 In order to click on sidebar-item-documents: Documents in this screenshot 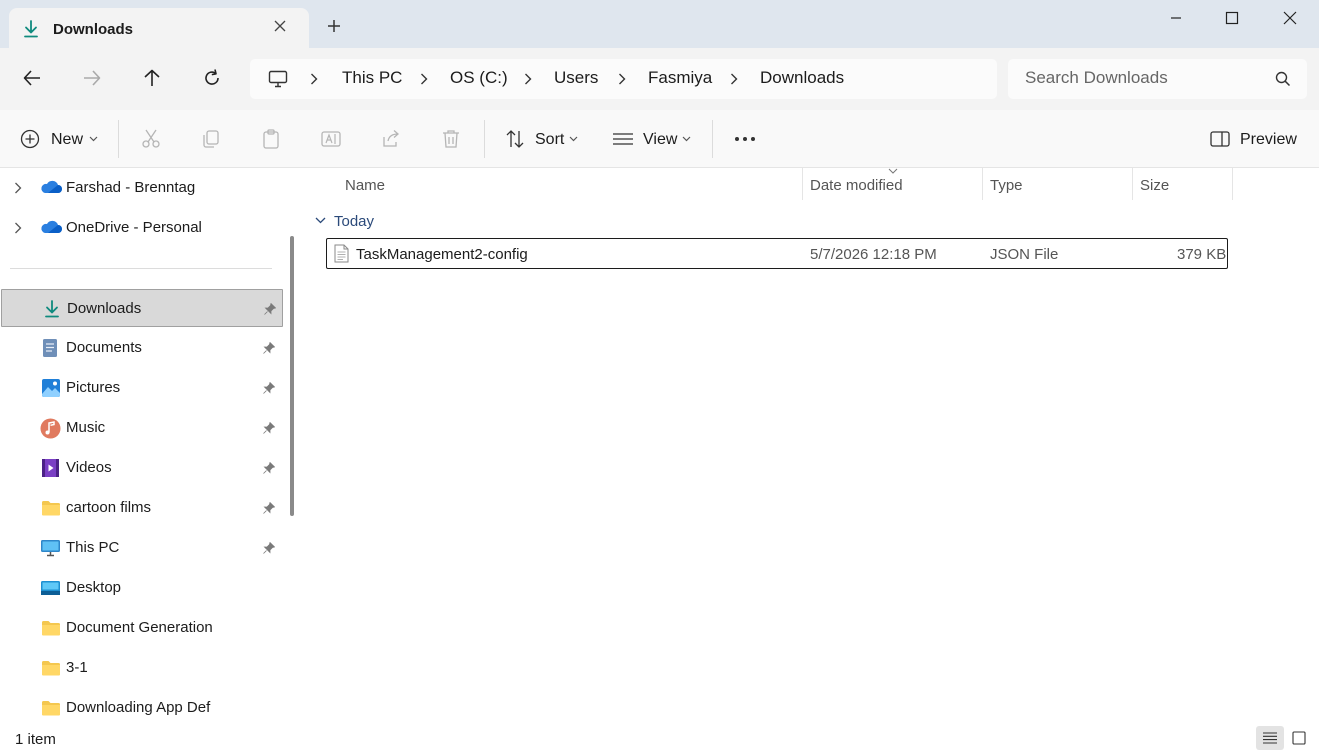, I will do `click(141, 348)`.